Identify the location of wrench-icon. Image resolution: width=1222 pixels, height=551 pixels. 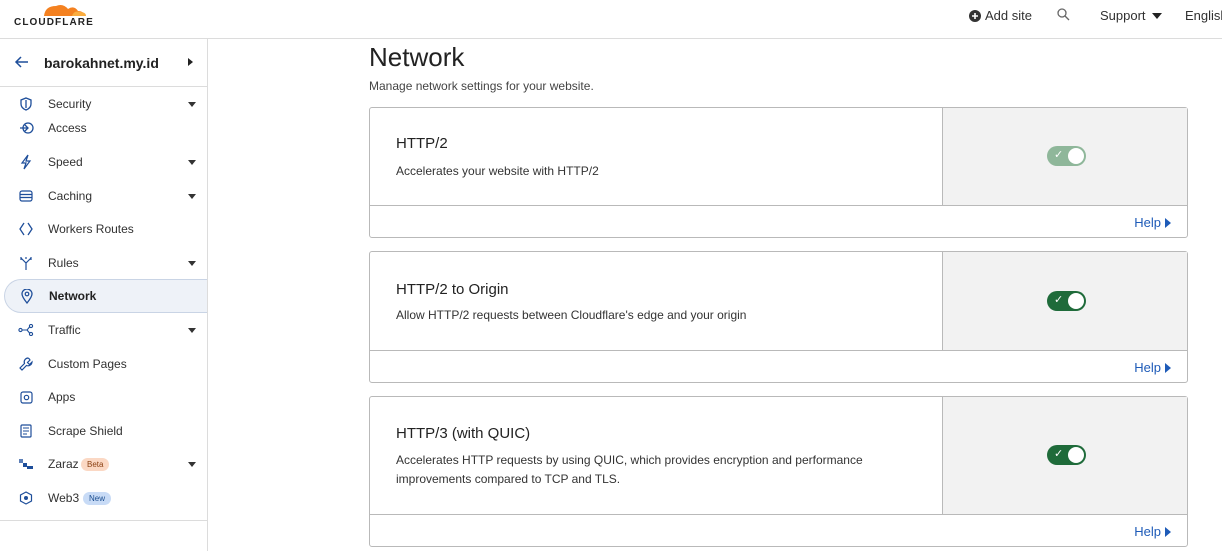
(26, 364).